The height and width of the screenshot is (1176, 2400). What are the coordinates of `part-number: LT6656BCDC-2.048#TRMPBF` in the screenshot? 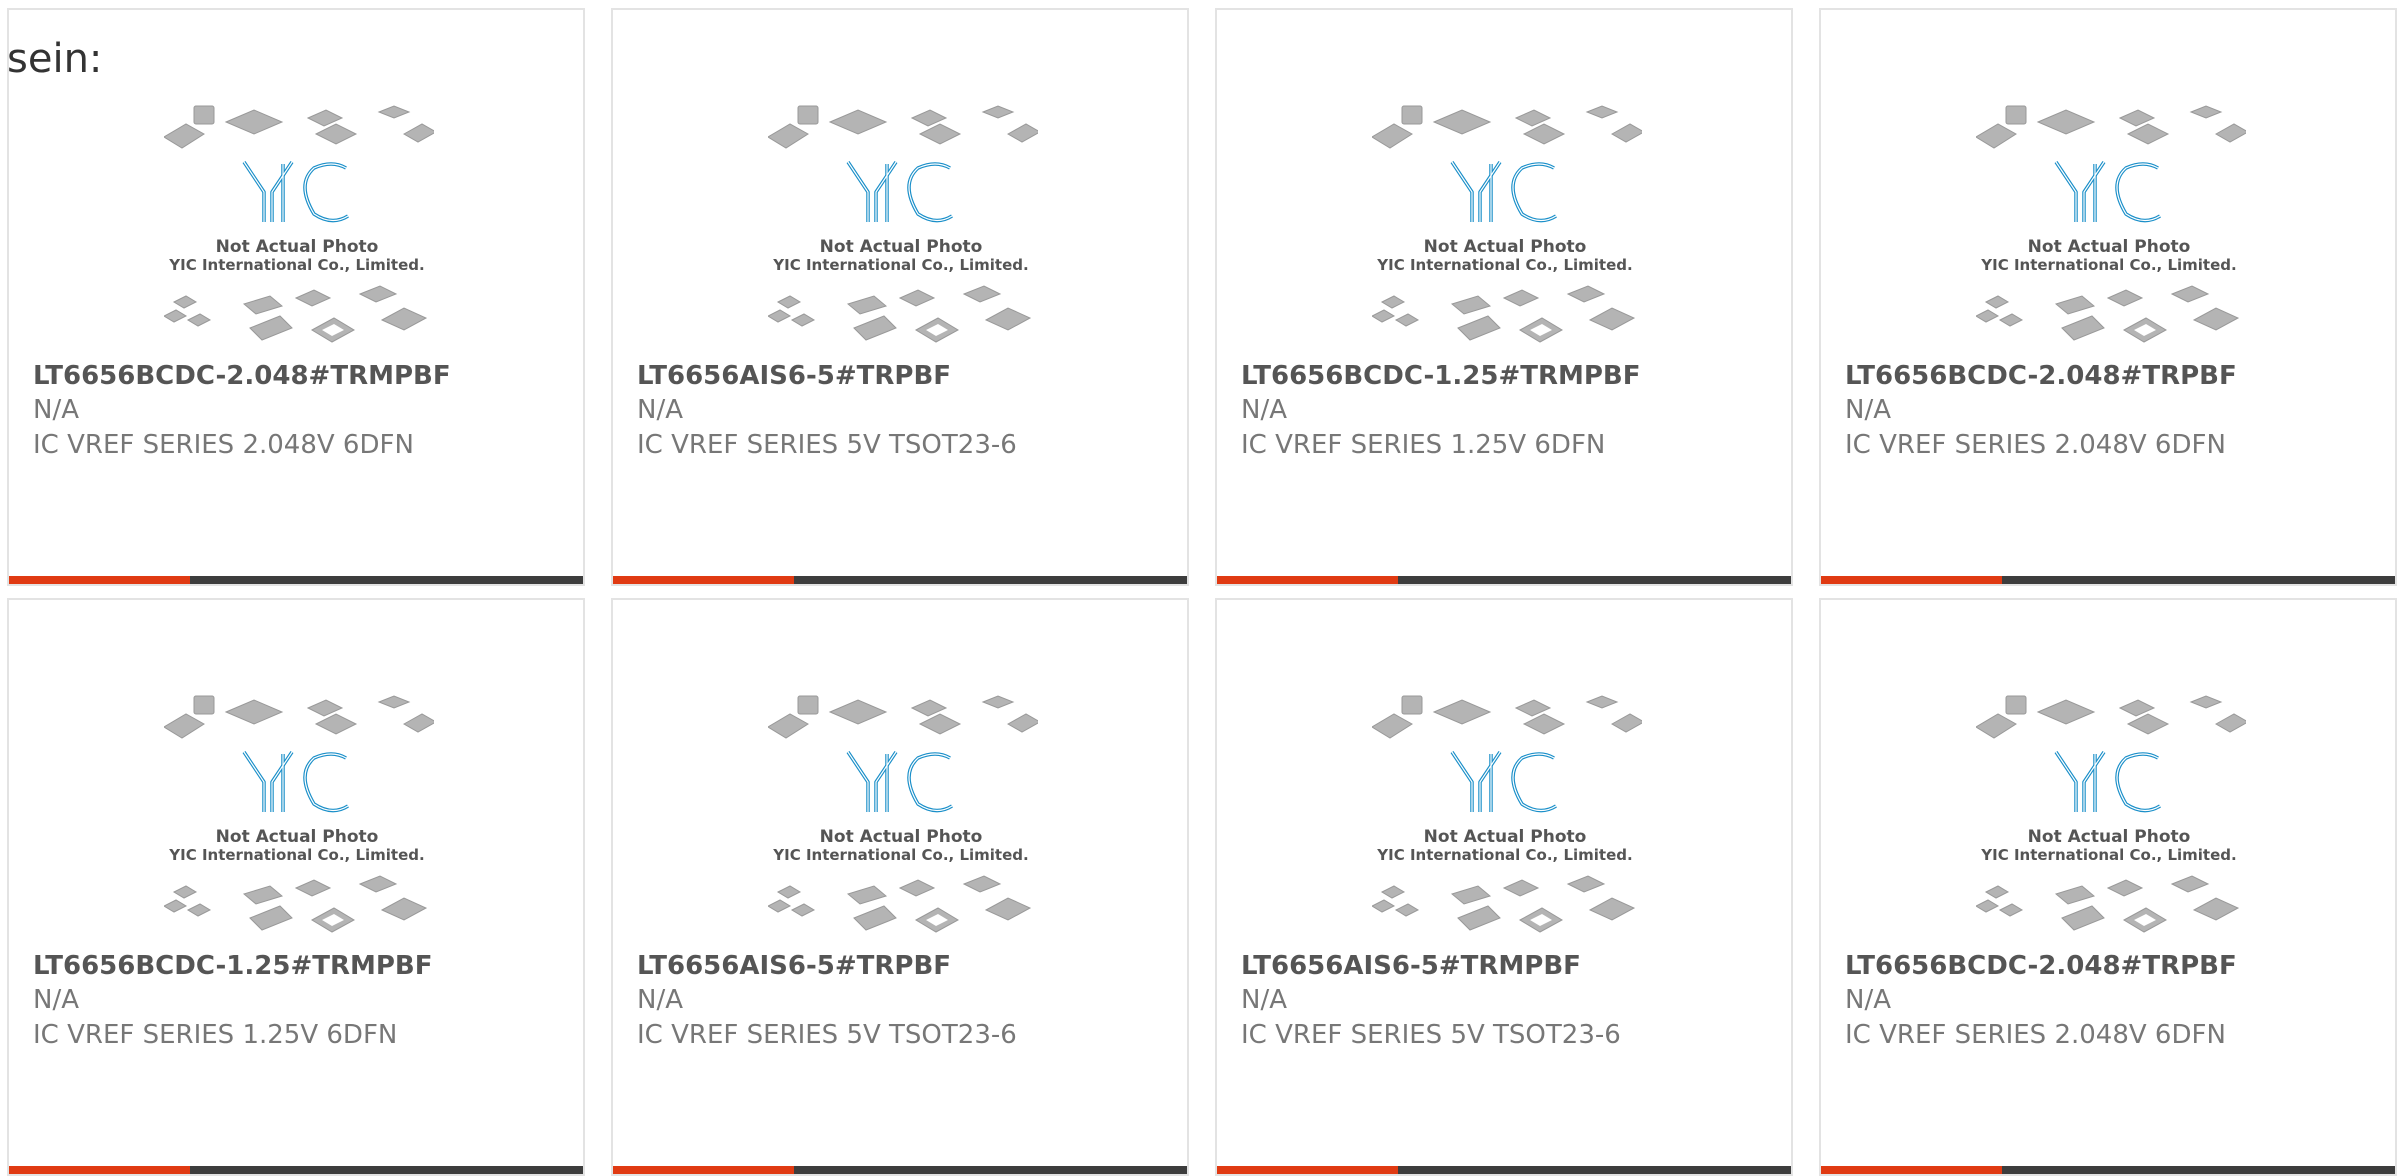 It's located at (242, 376).